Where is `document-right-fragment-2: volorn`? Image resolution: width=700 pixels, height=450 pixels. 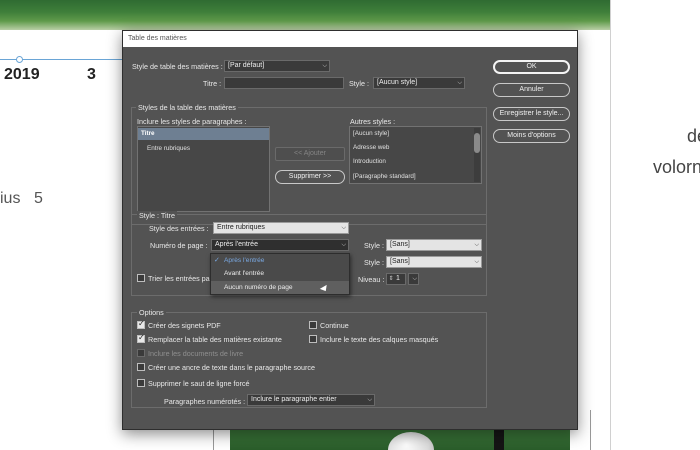 document-right-fragment-2: volorn is located at coordinates (676, 167).